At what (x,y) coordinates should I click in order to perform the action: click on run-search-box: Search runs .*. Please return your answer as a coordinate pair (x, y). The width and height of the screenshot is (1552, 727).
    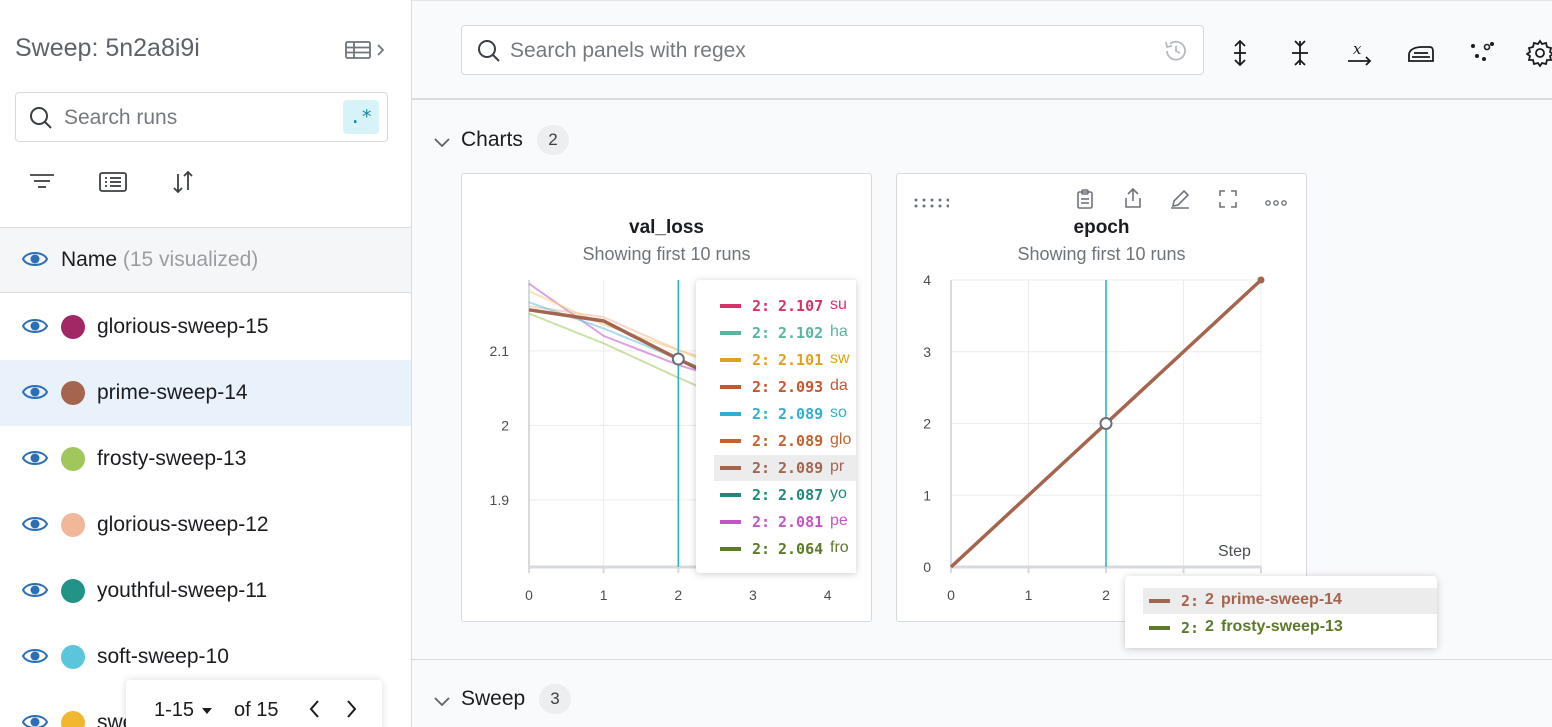
    Looking at the image, I should click on (201, 117).